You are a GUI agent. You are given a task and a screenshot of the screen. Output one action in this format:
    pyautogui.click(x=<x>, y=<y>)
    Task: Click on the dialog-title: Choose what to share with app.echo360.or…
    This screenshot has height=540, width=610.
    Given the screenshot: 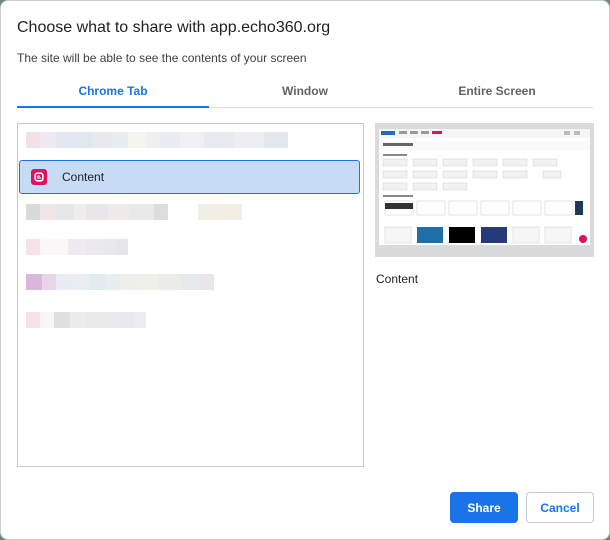 What is the action you would take?
    pyautogui.click(x=174, y=27)
    